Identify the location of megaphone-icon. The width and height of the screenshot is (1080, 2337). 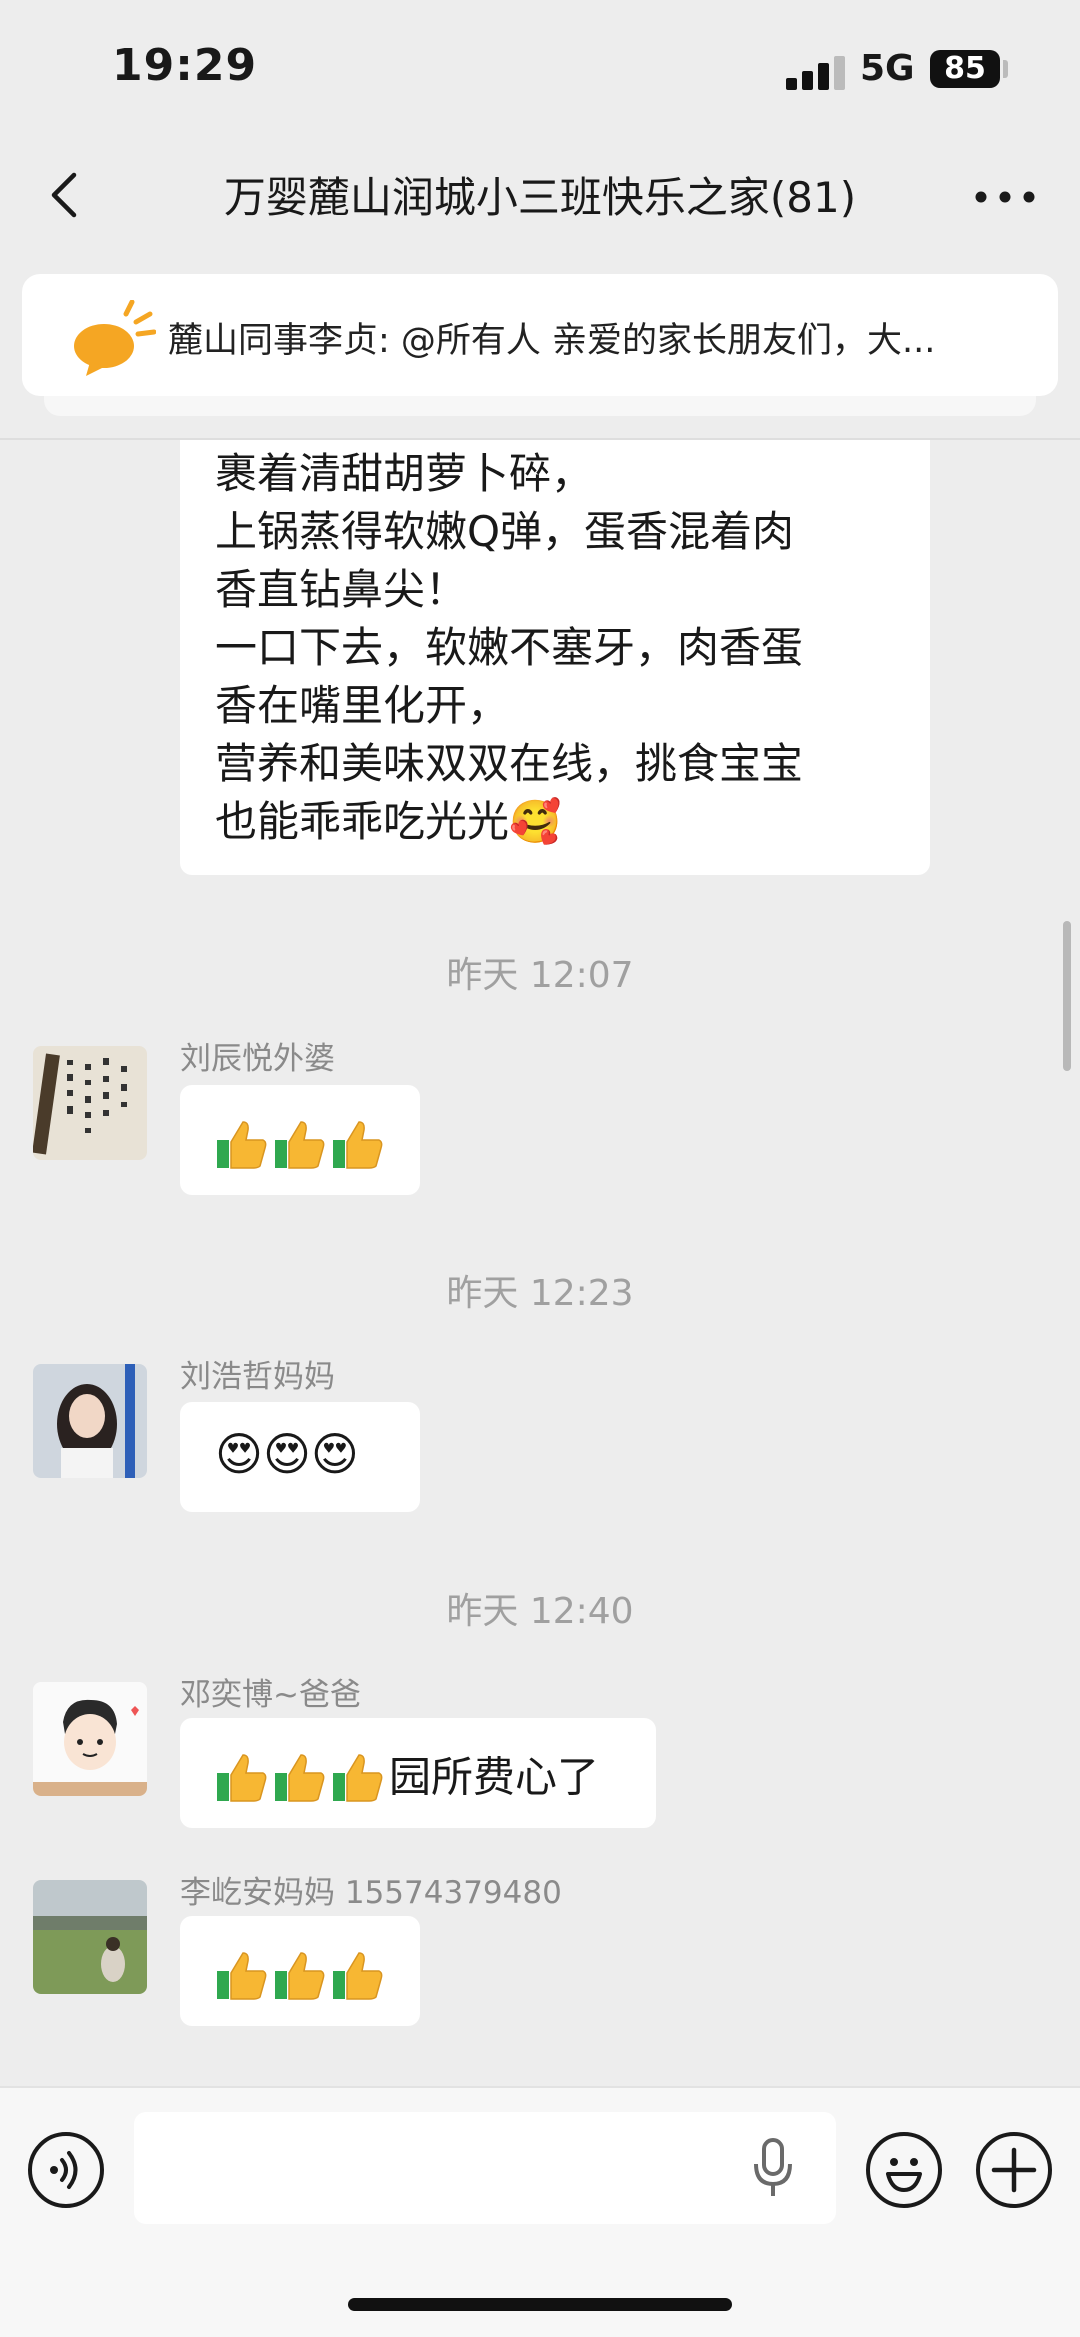
(115, 338).